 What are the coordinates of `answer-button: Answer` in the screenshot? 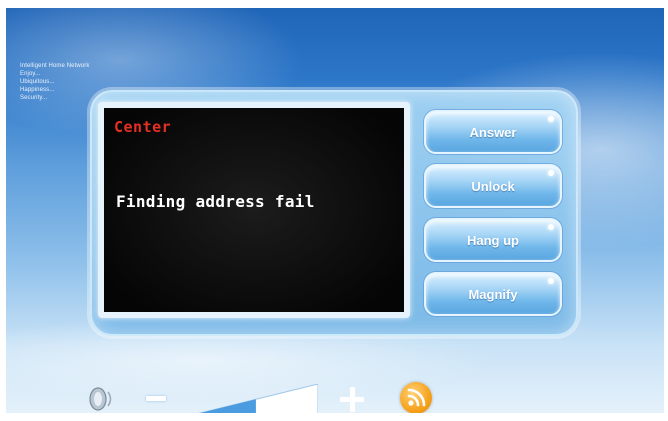 It's located at (493, 132).